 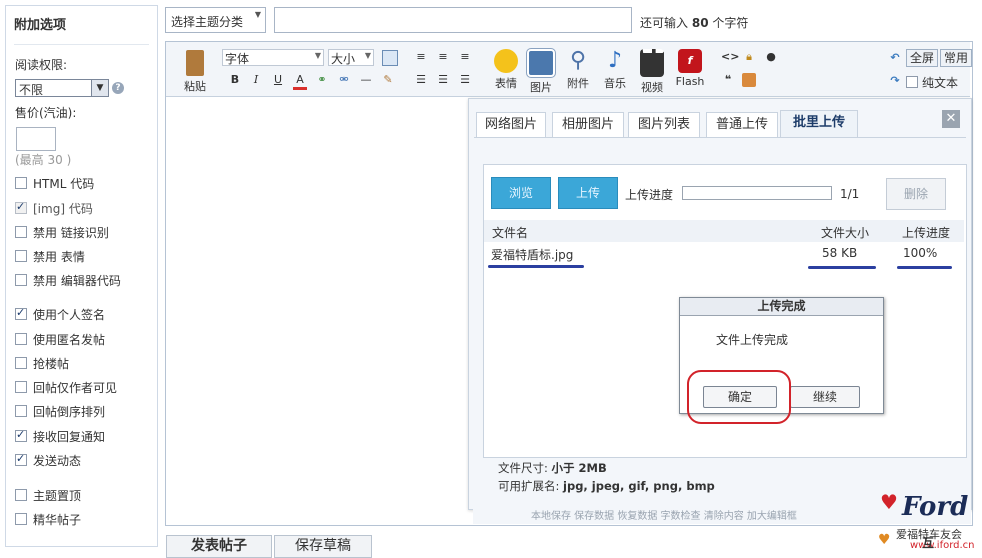 I want to click on category-select: 选择主题分类 ▼, so click(x=215, y=20).